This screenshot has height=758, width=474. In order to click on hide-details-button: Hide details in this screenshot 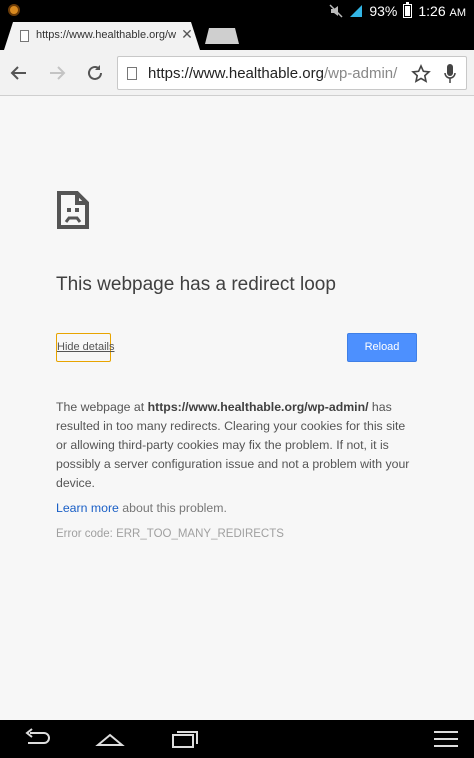, I will do `click(85, 347)`.